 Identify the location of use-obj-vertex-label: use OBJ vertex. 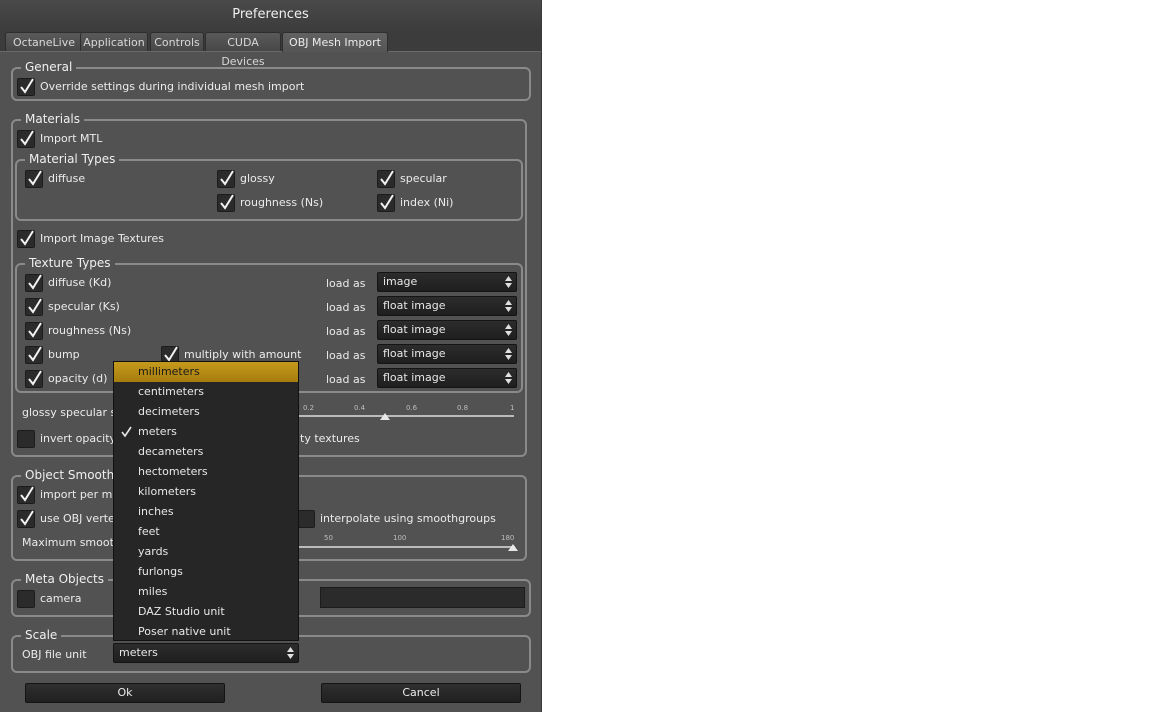
(81, 518).